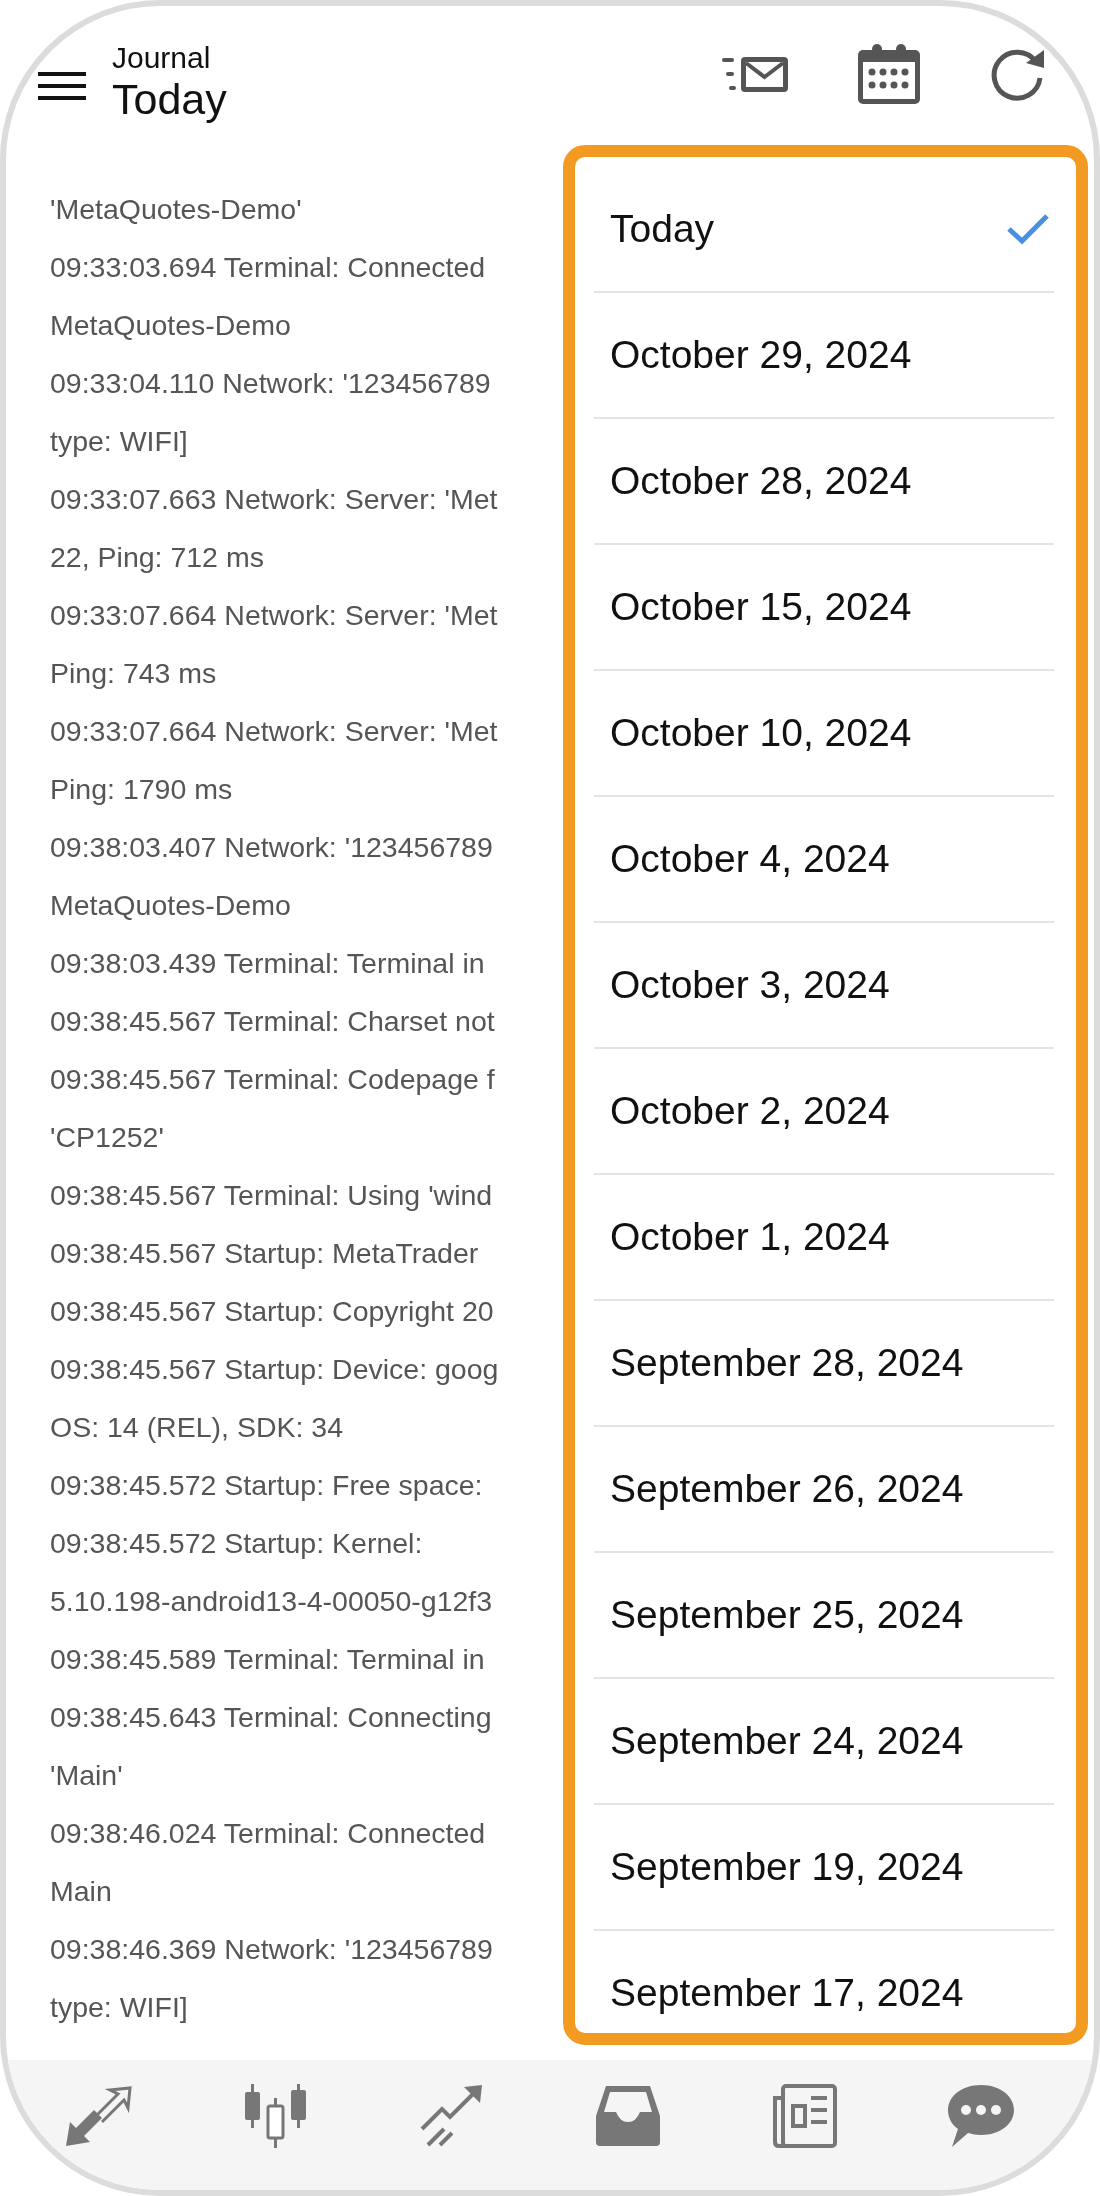 This screenshot has height=2196, width=1100. Describe the element at coordinates (755, 73) in the screenshot. I see `mail-icon` at that location.